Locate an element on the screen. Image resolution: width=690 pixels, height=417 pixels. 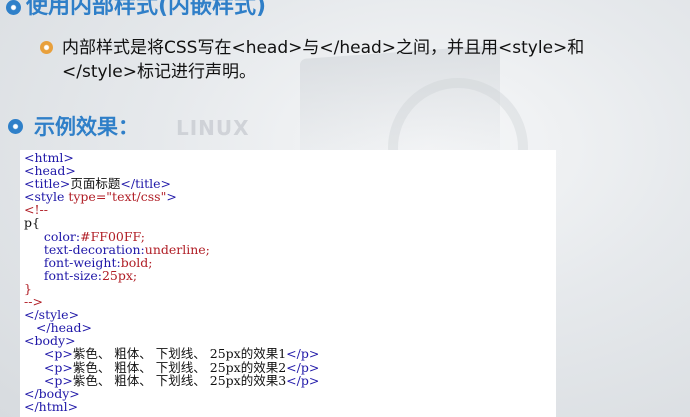
code-line: font-size:25px; is located at coordinates (288, 275).